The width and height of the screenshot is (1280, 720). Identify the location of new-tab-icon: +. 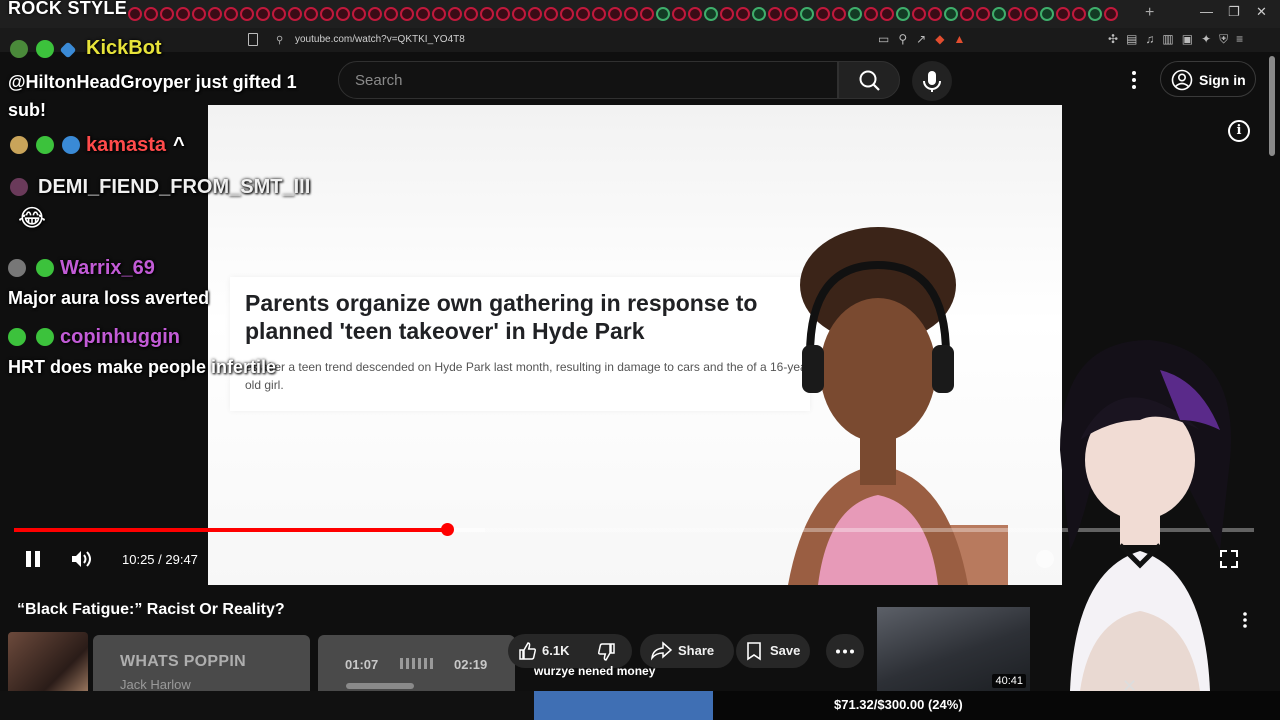
(1149, 13).